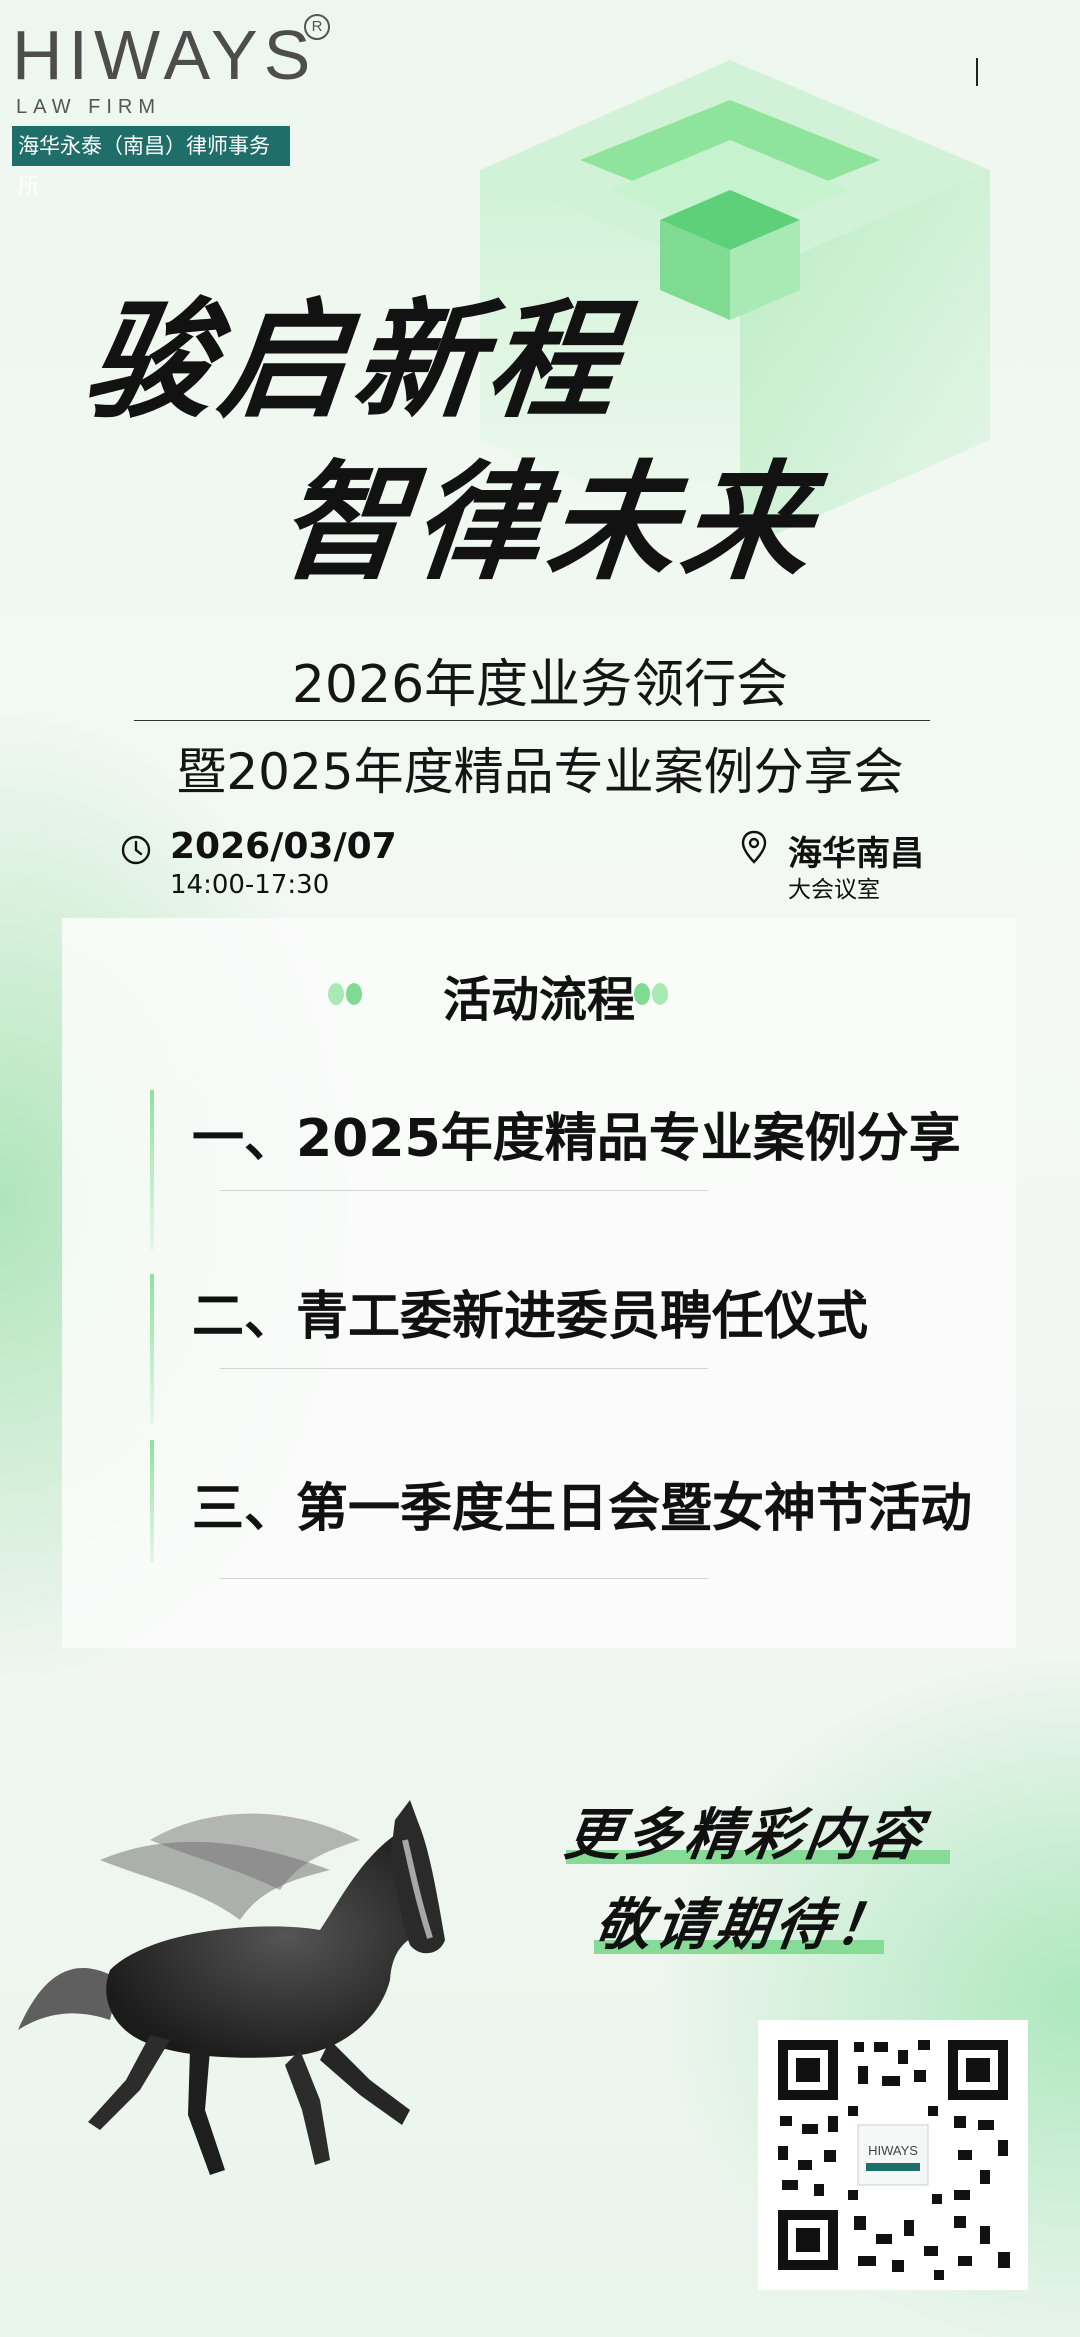 Image resolution: width=1080 pixels, height=2337 pixels. Describe the element at coordinates (151, 162) in the screenshot. I see `firm-name-banner: 海华永泰（南昌）律师事务所` at that location.